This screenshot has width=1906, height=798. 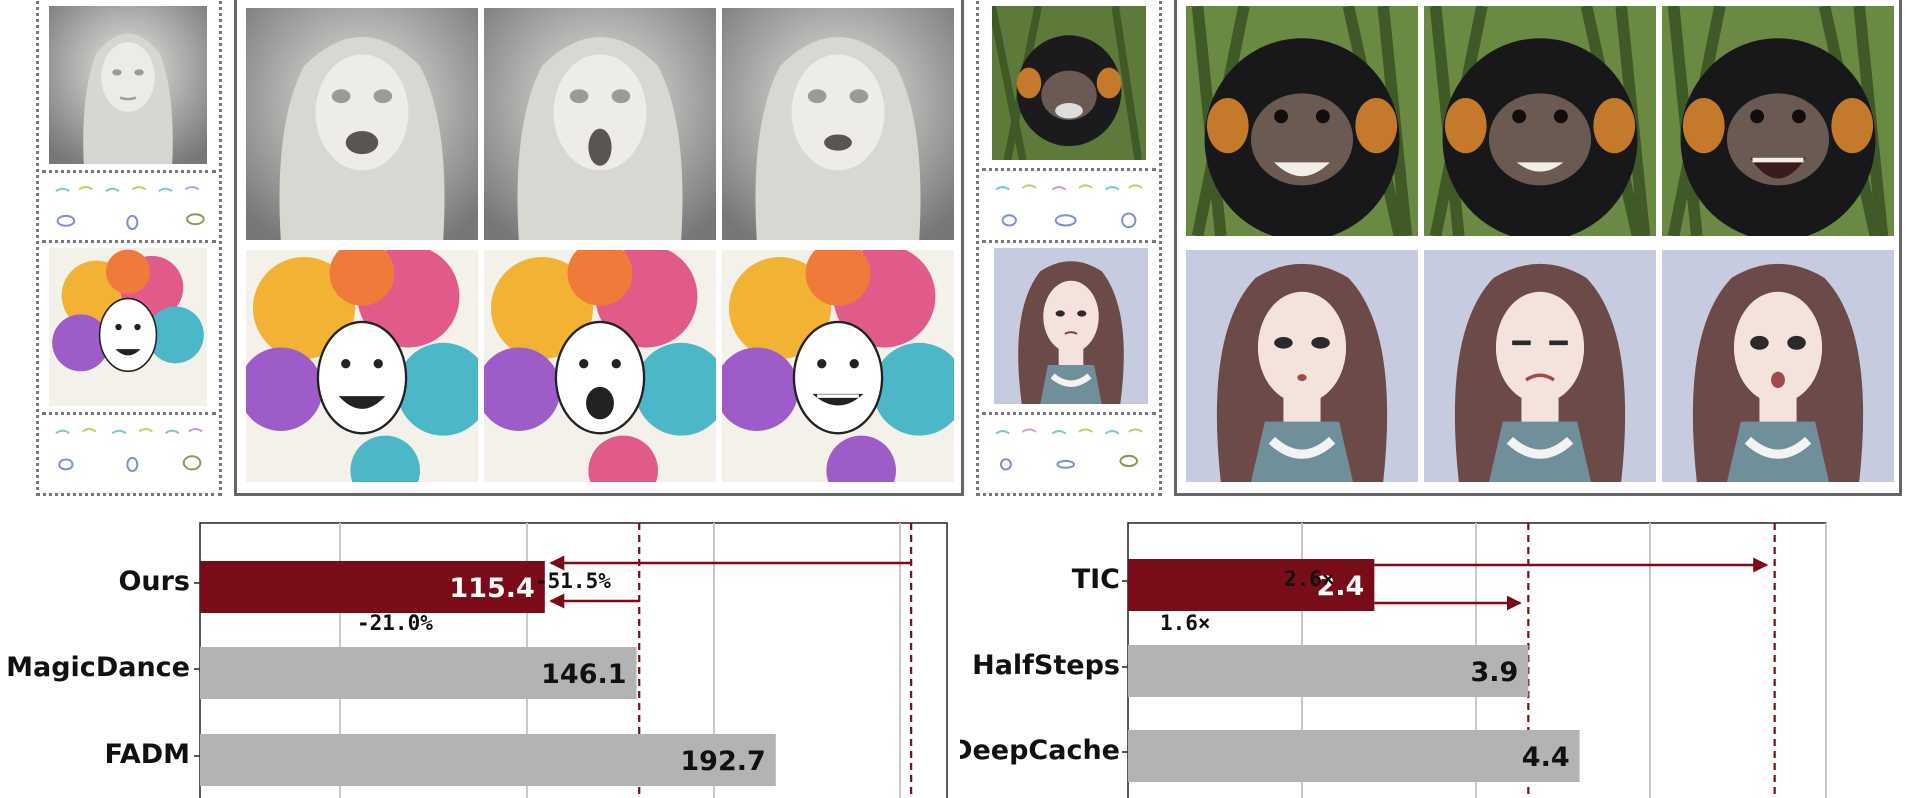 I want to click on category-label-deepcache: DeepCache, so click(x=1040, y=750).